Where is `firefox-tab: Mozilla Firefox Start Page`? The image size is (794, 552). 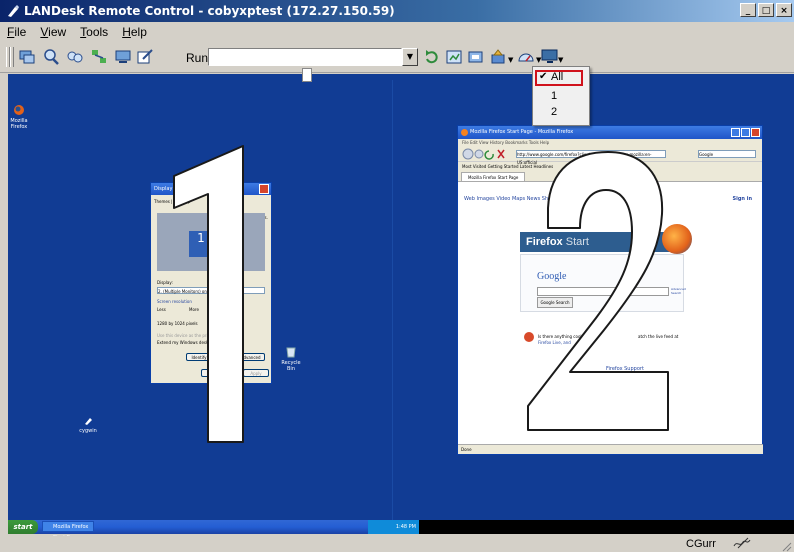
firefox-tab: Mozilla Firefox Start Page is located at coordinates (493, 176).